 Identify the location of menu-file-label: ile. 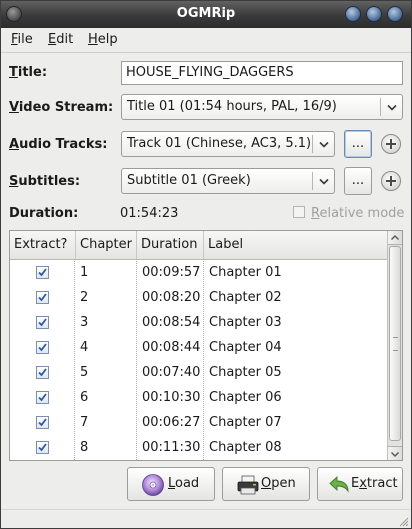
(25, 39).